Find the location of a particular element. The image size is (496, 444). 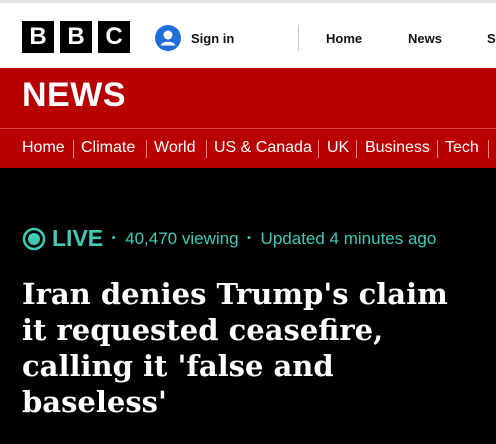

section-nav-us-canada: US & Canada is located at coordinates (263, 148).